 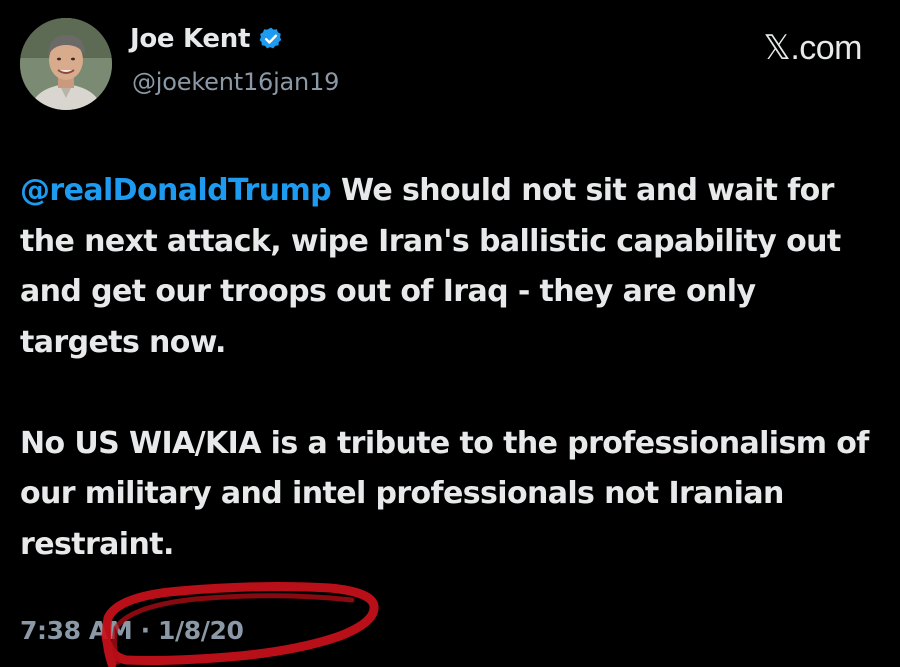 What do you see at coordinates (235, 82) in the screenshot?
I see `author-handle: @joekent16jan19` at bounding box center [235, 82].